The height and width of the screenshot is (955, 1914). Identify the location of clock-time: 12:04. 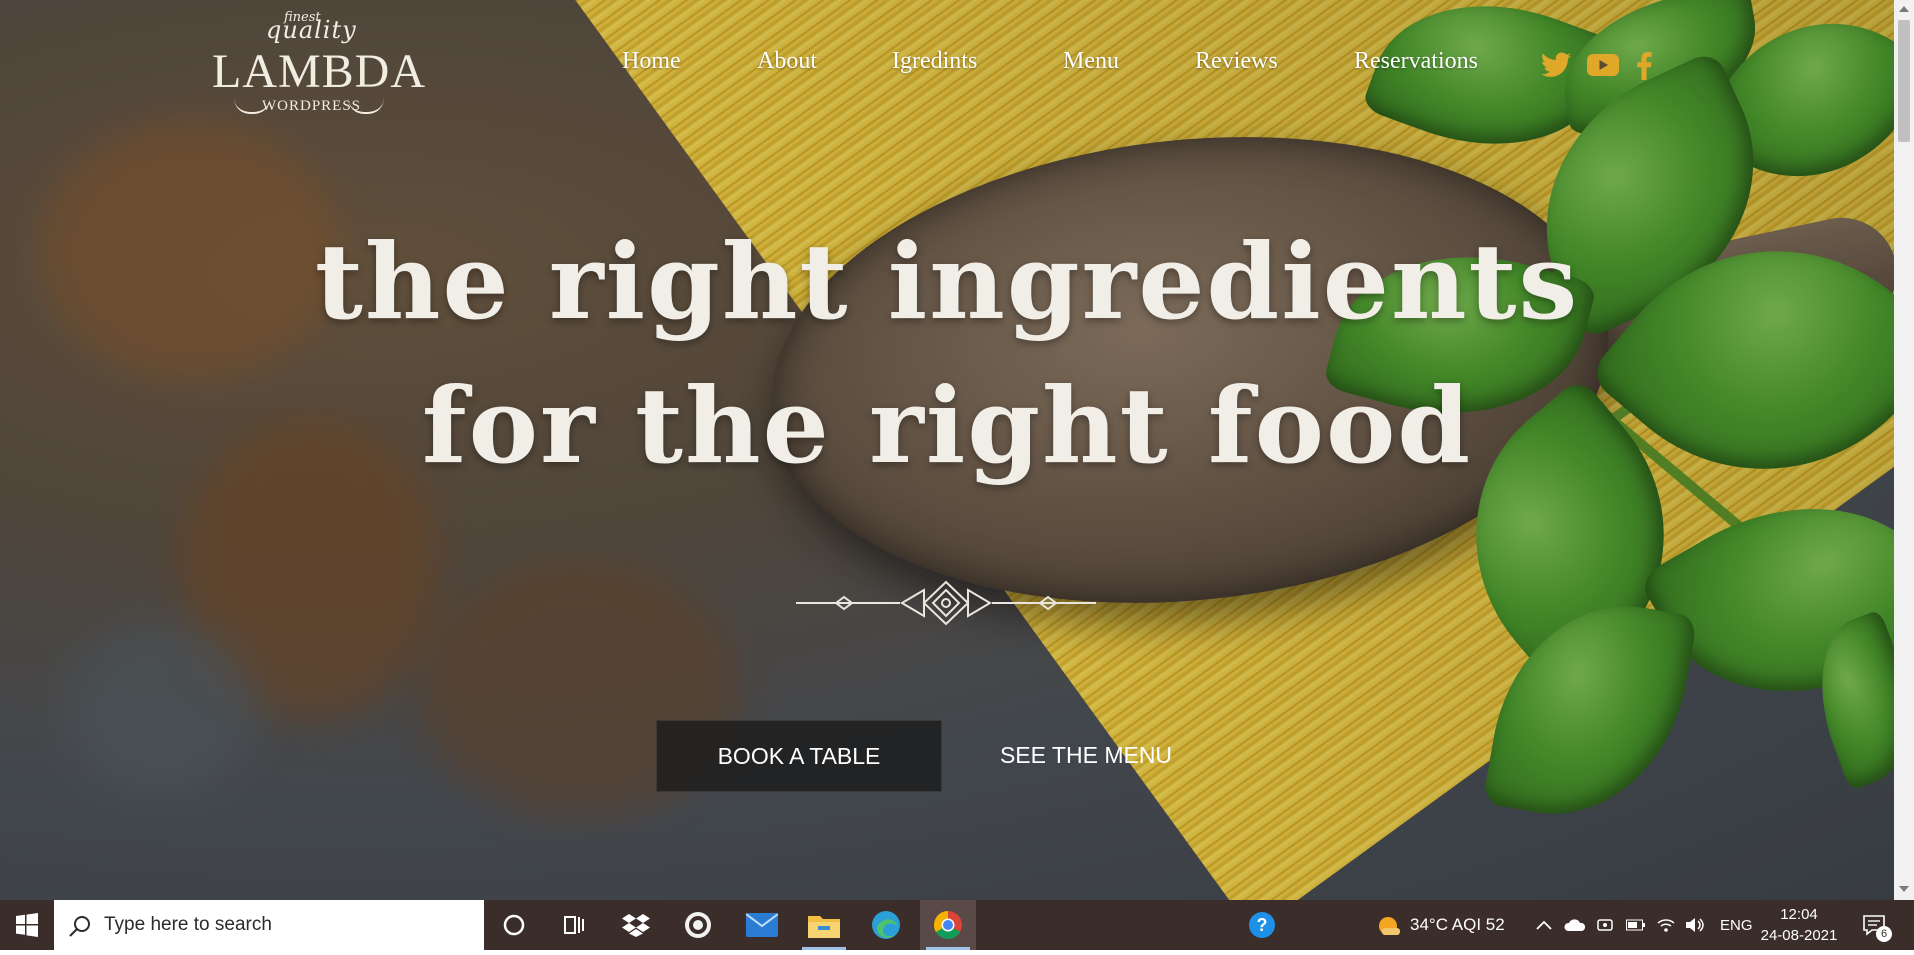
(1799, 914).